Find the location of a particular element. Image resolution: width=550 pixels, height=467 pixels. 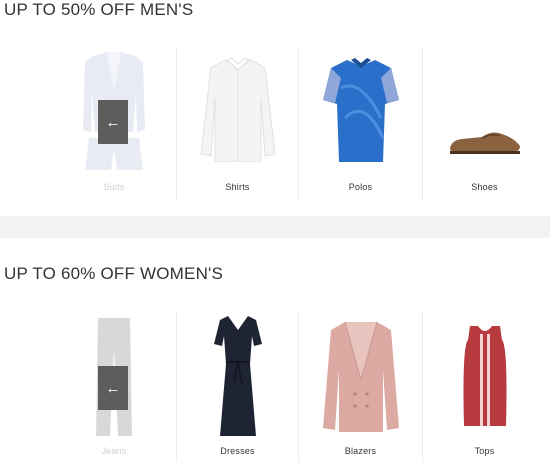

shirt-image is located at coordinates (237, 110).